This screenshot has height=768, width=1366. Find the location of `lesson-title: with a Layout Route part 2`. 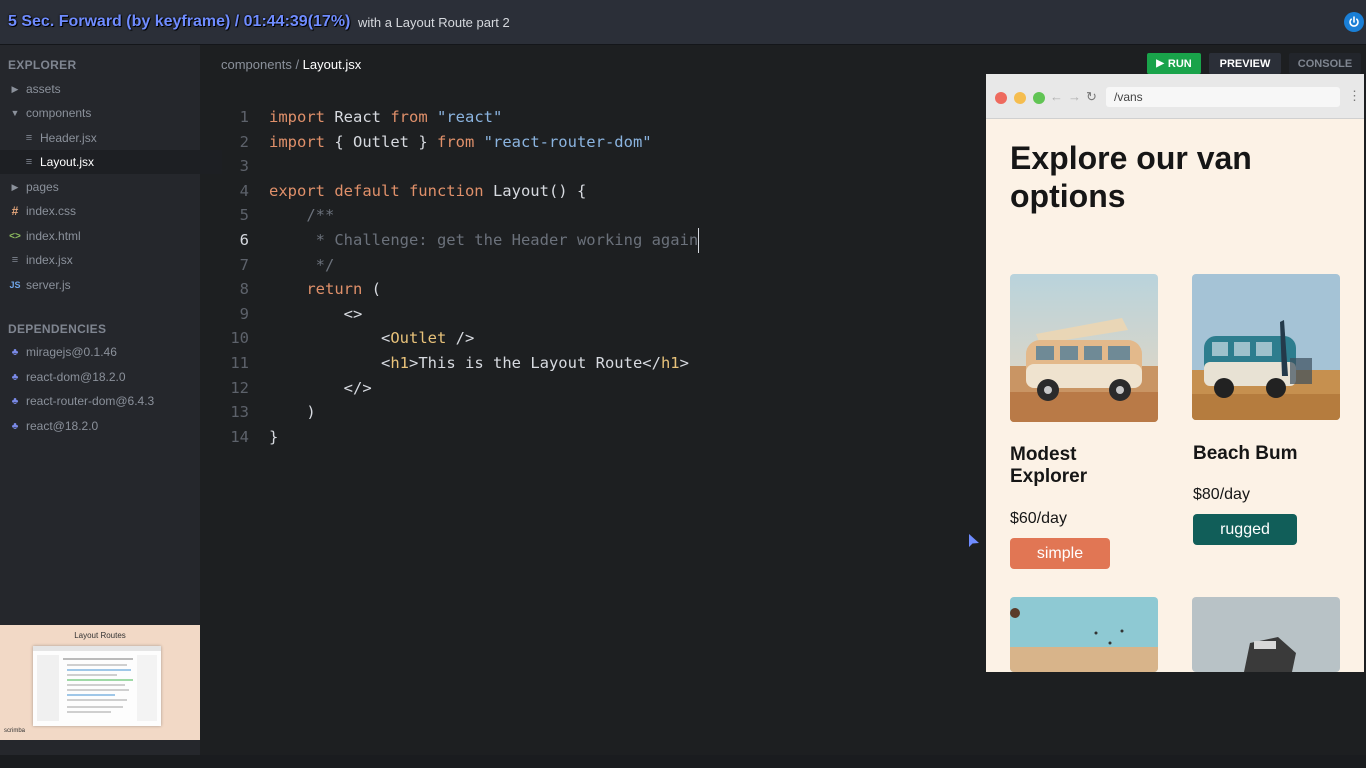

lesson-title: with a Layout Route part 2 is located at coordinates (434, 22).